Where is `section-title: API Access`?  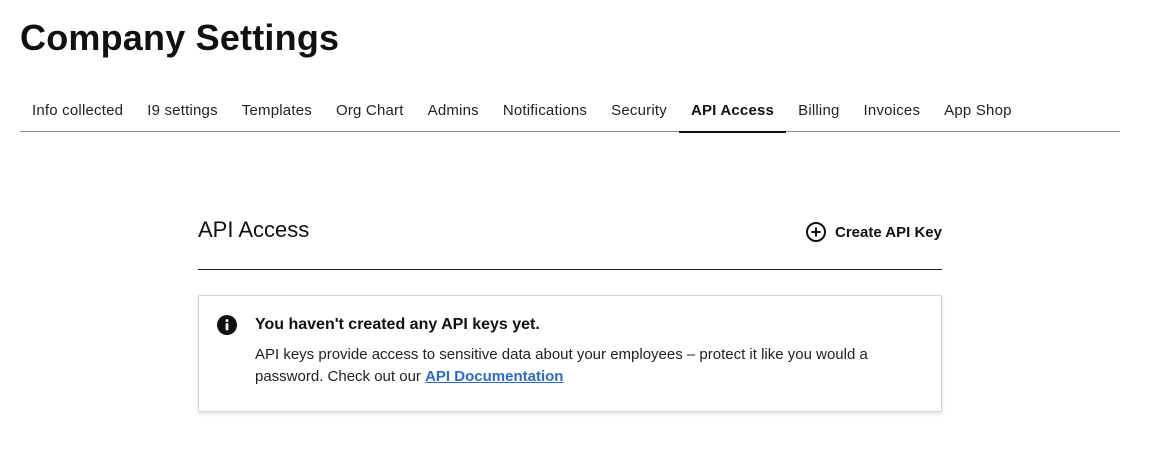 section-title: API Access is located at coordinates (254, 229).